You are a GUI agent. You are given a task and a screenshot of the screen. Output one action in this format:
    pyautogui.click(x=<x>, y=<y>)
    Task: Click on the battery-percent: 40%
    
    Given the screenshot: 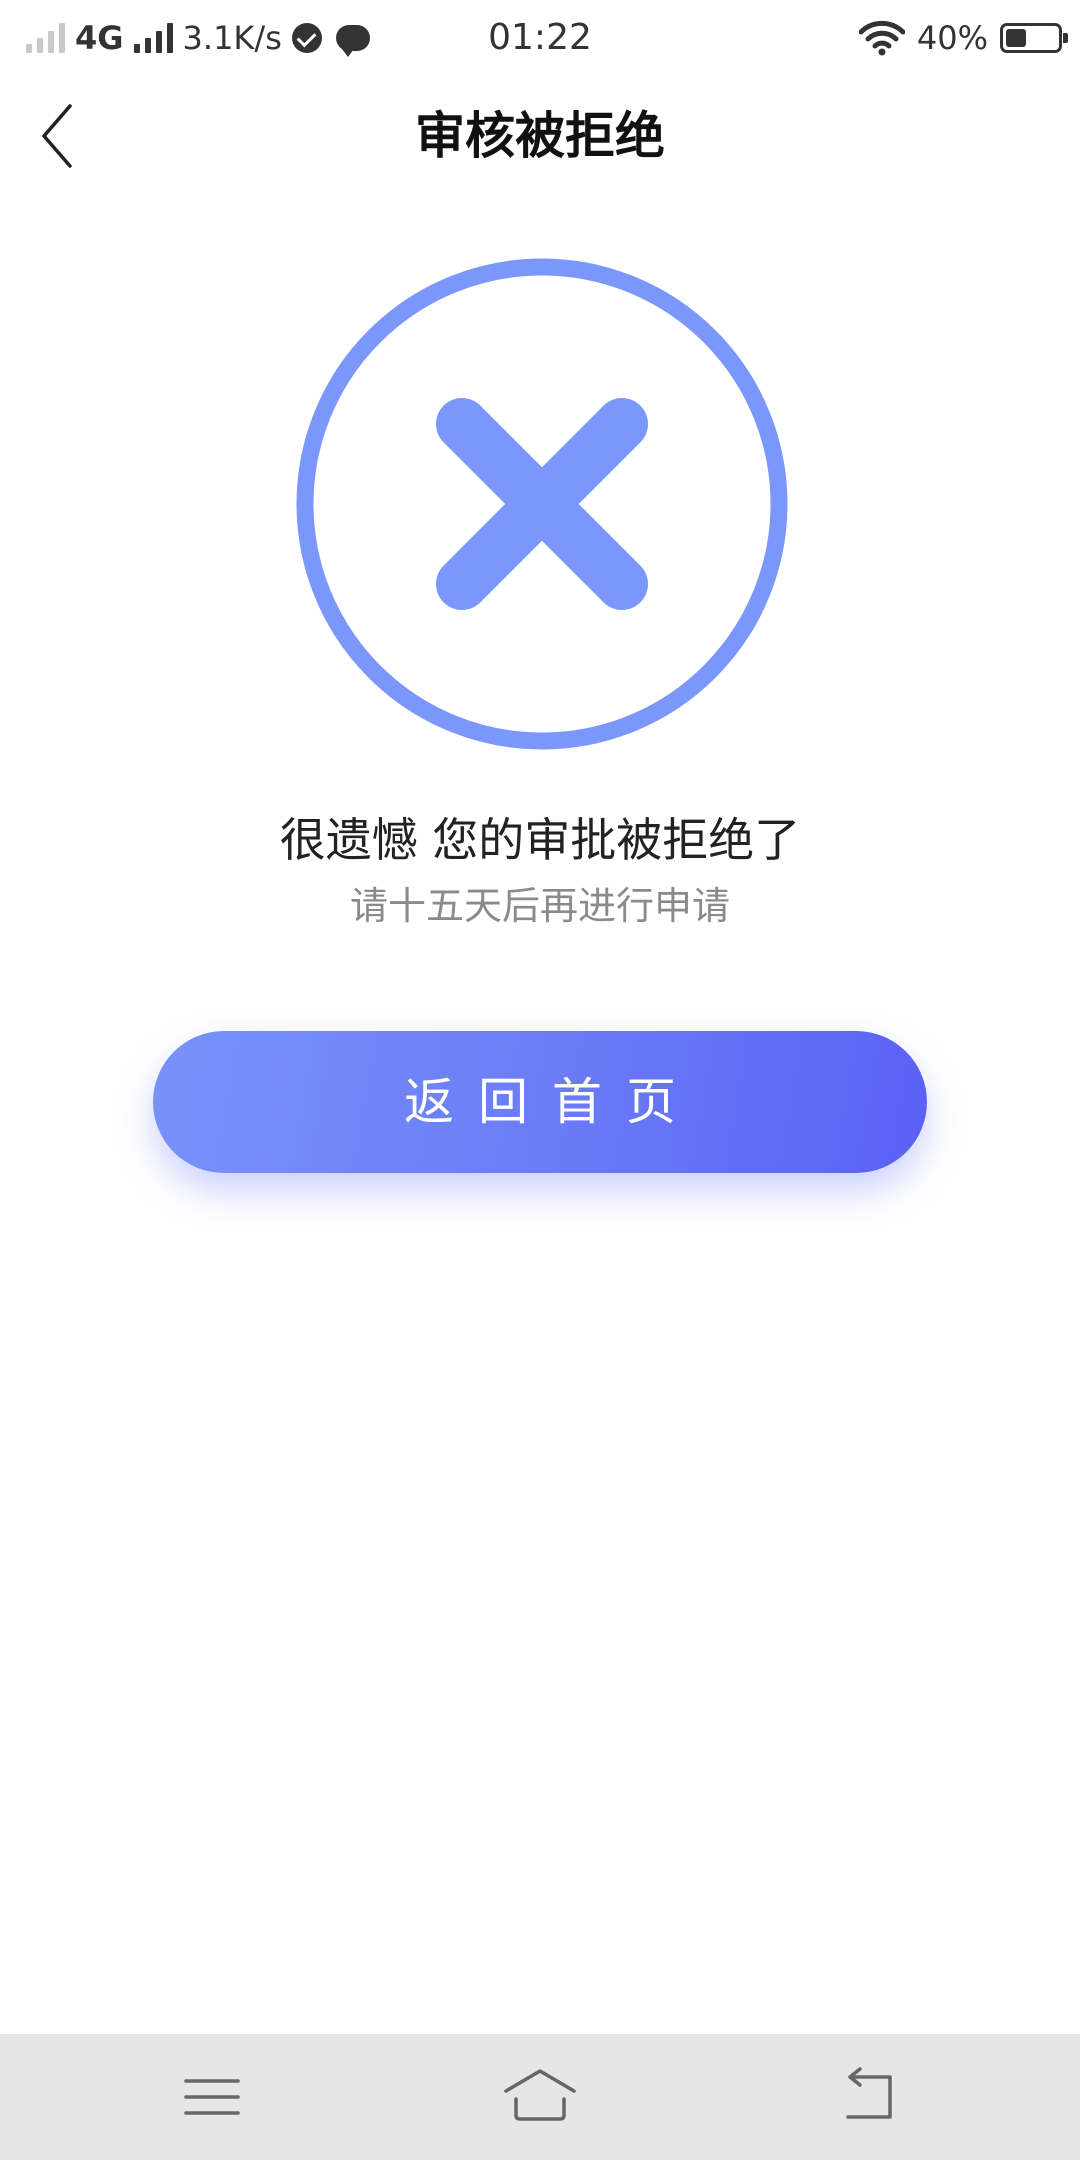 What is the action you would take?
    pyautogui.click(x=952, y=38)
    